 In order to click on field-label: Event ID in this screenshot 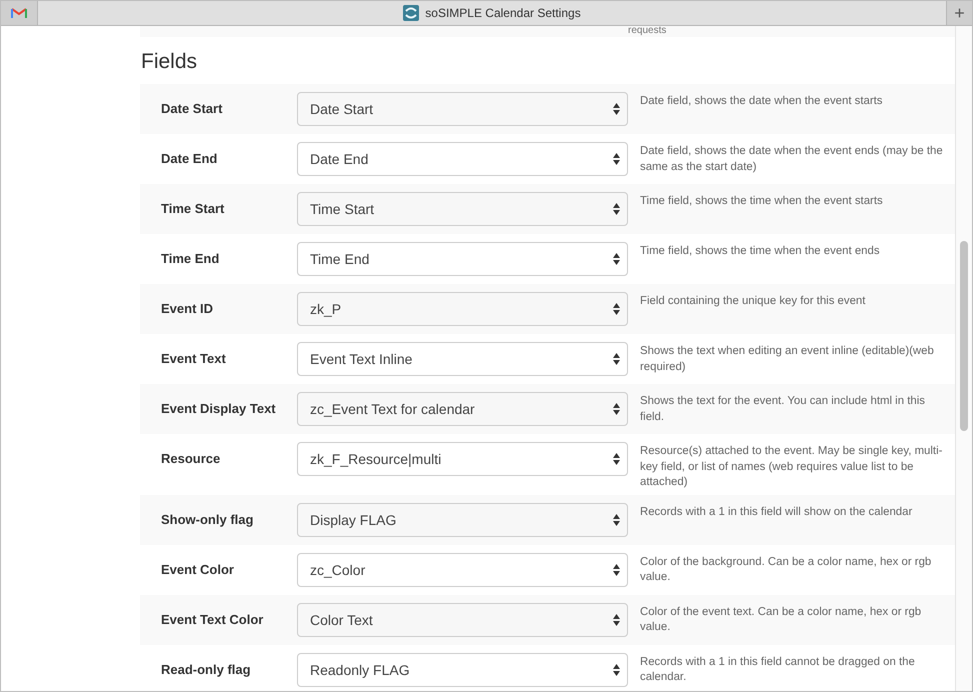, I will do `click(187, 308)`.